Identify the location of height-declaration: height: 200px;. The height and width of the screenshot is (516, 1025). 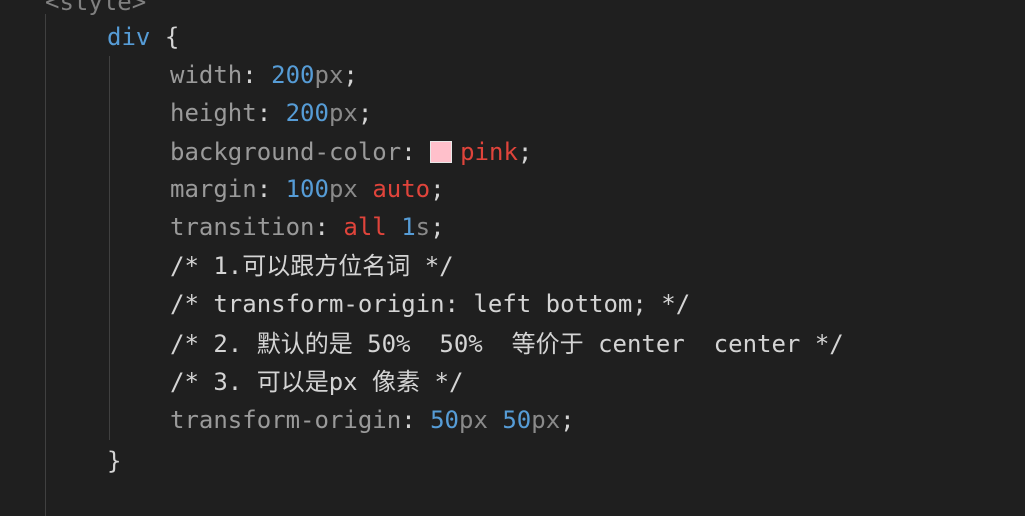
(271, 113).